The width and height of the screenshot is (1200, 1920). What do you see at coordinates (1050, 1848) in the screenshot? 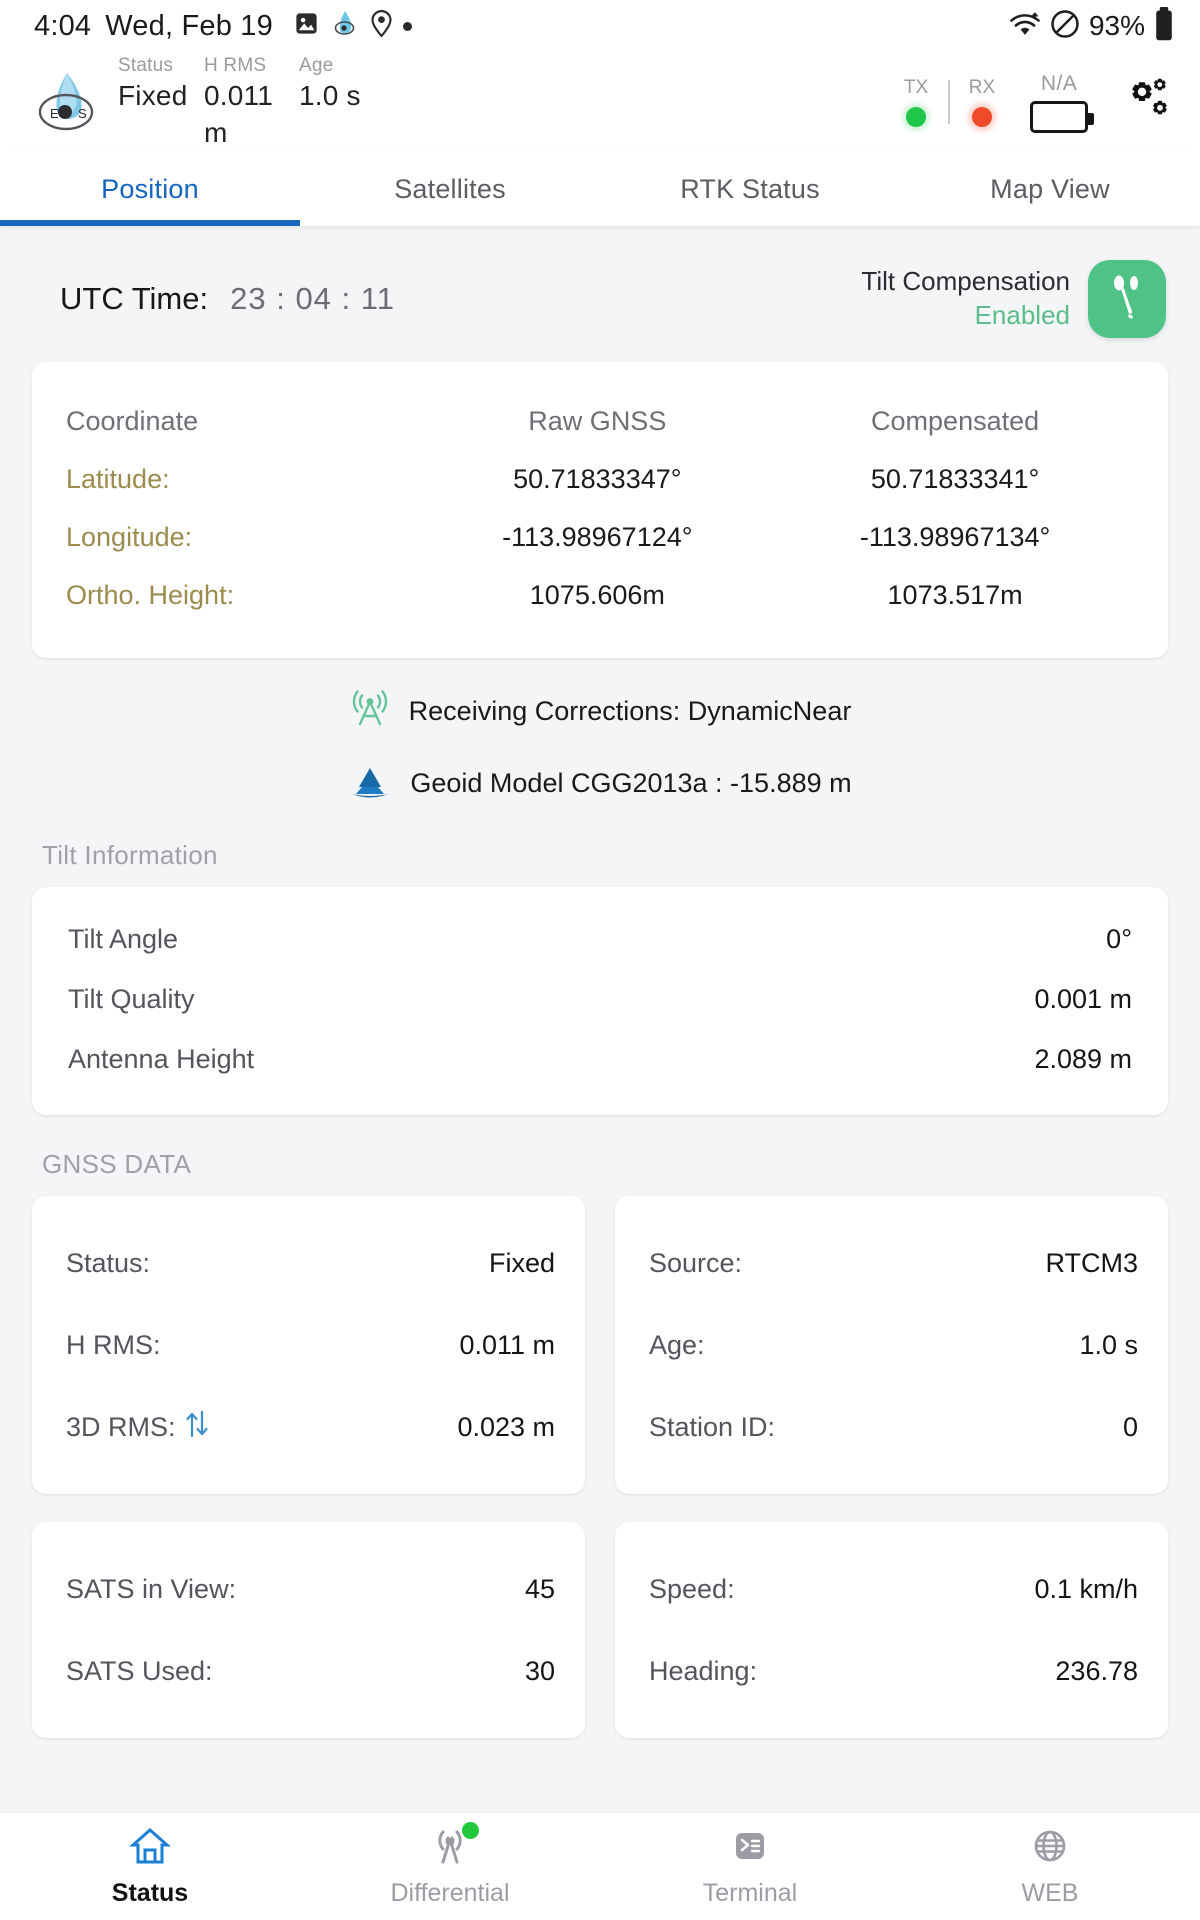
I see `globe-icon` at bounding box center [1050, 1848].